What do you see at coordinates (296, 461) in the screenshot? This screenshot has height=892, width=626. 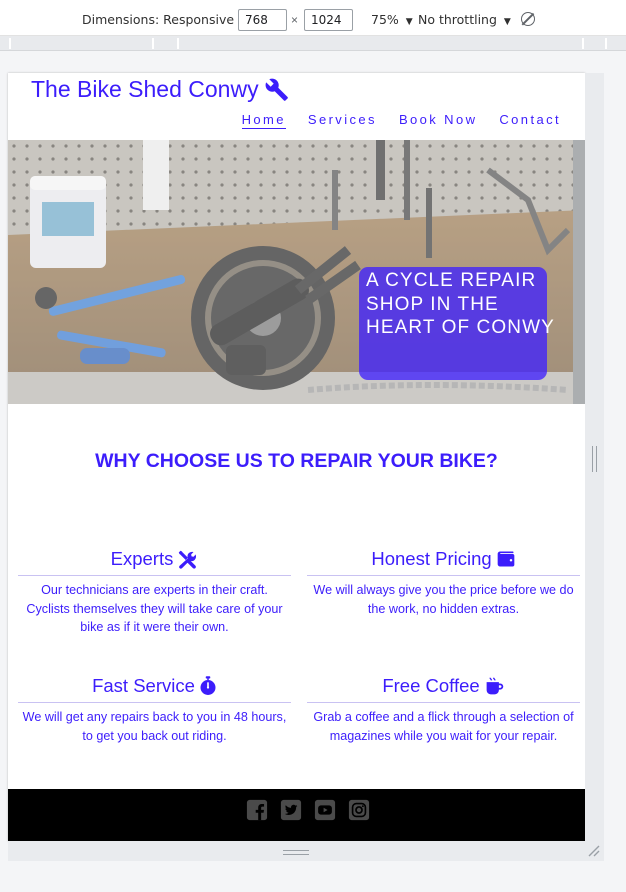 I see `why-choose-us-heading: WHY CHOOSE US TO REPAIR YOUR BIKE?` at bounding box center [296, 461].